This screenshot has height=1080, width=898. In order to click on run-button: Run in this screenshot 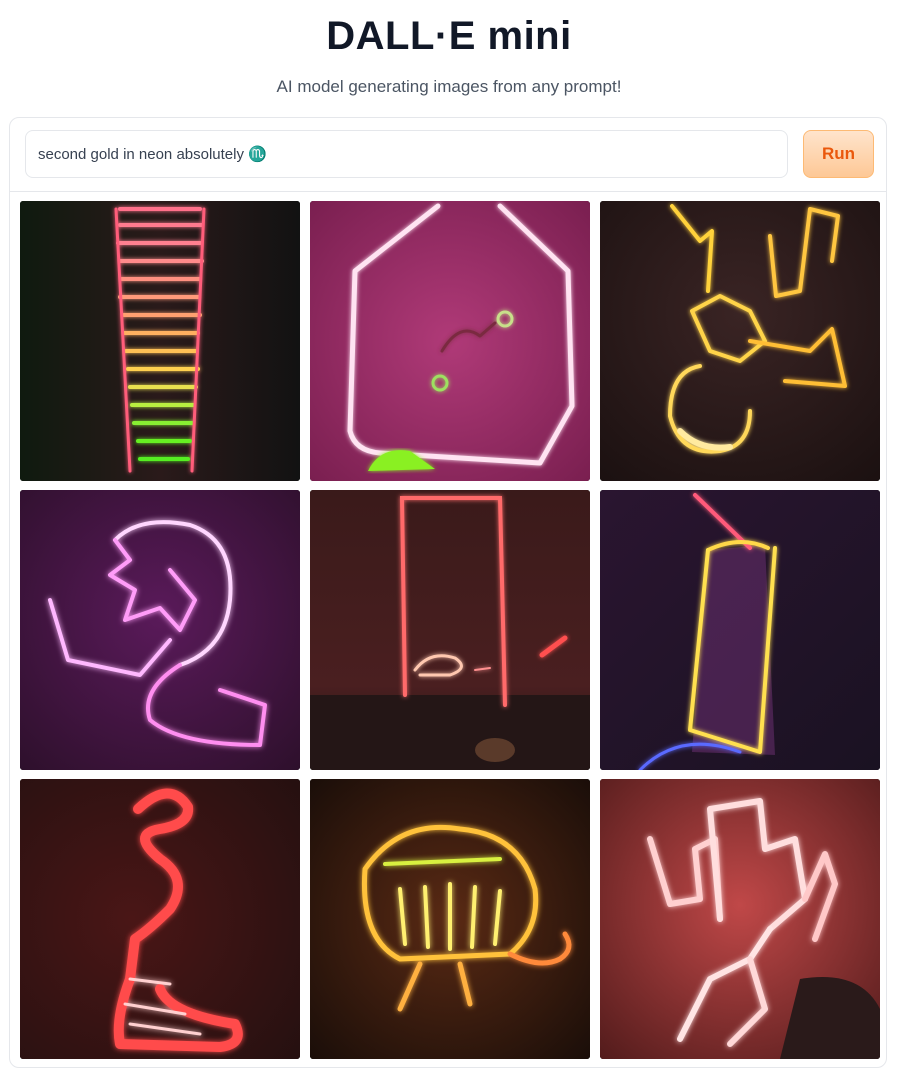, I will do `click(838, 154)`.